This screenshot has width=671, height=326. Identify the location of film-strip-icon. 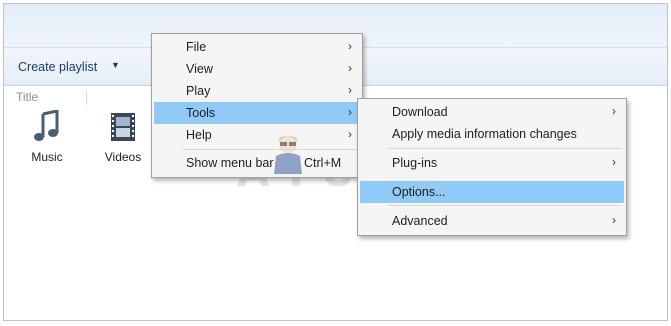
(123, 127).